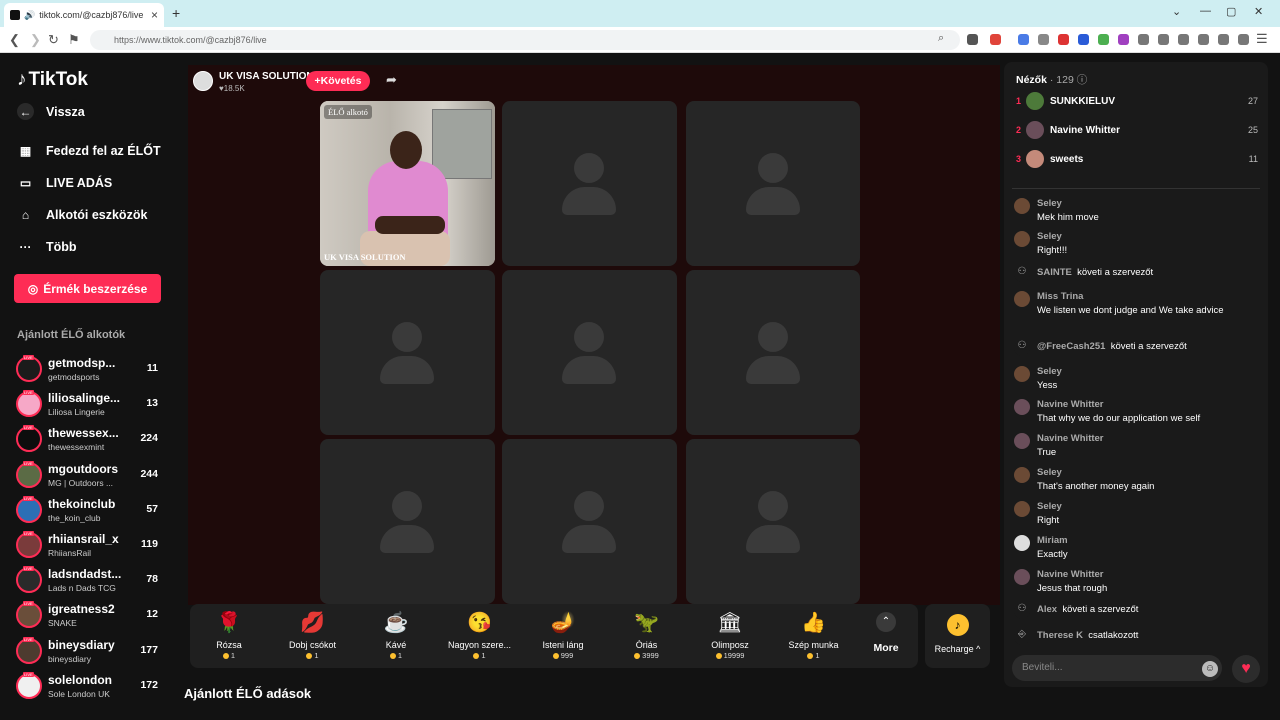 This screenshot has width=1280, height=720. Describe the element at coordinates (1063, 39) in the screenshot. I see `hls-extension-icon` at that location.